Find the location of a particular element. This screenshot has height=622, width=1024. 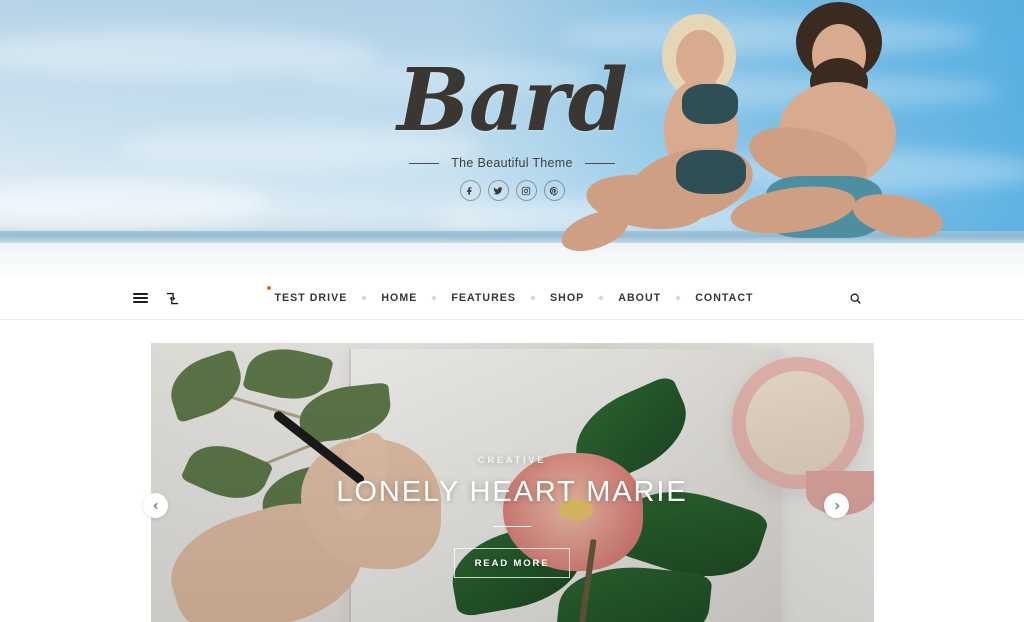

site-logo: Bard is located at coordinates (512, 101).